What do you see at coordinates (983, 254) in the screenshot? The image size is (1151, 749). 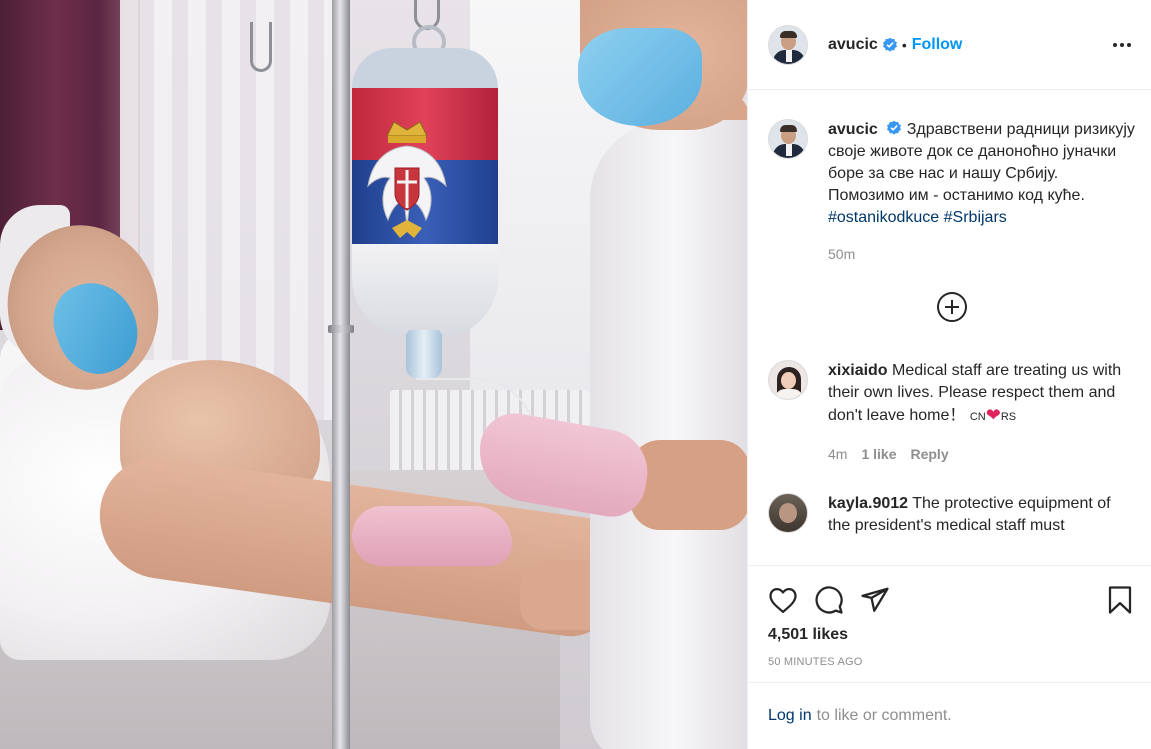 I see `caption-meta: 50m` at bounding box center [983, 254].